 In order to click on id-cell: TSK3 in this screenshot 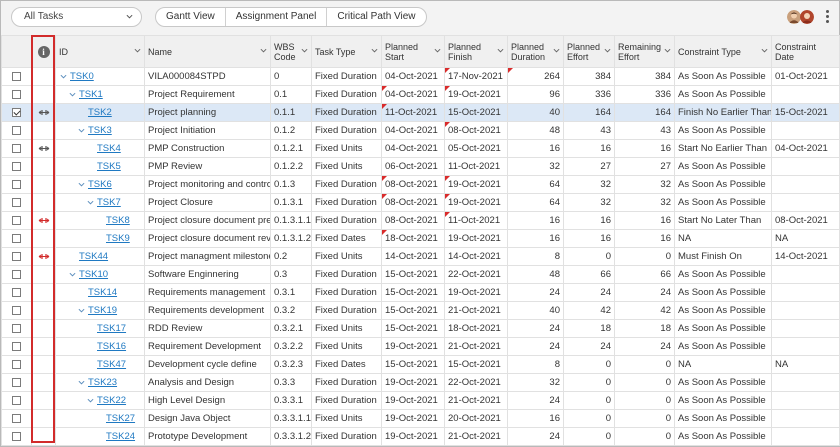, I will do `click(100, 130)`.